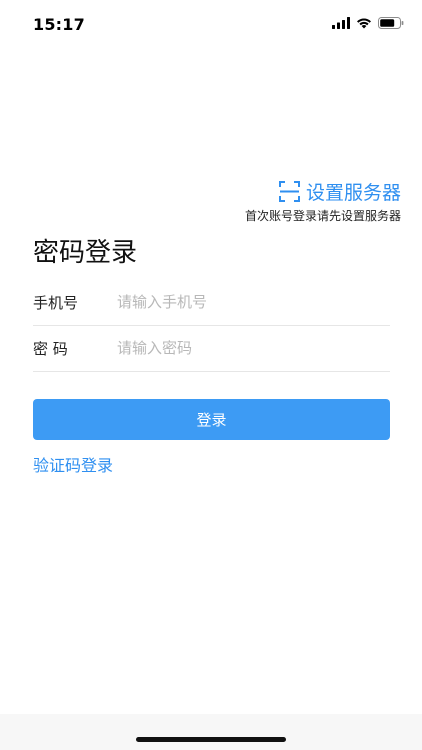  Describe the element at coordinates (59, 24) in the screenshot. I see `status-time: 15:17` at that location.